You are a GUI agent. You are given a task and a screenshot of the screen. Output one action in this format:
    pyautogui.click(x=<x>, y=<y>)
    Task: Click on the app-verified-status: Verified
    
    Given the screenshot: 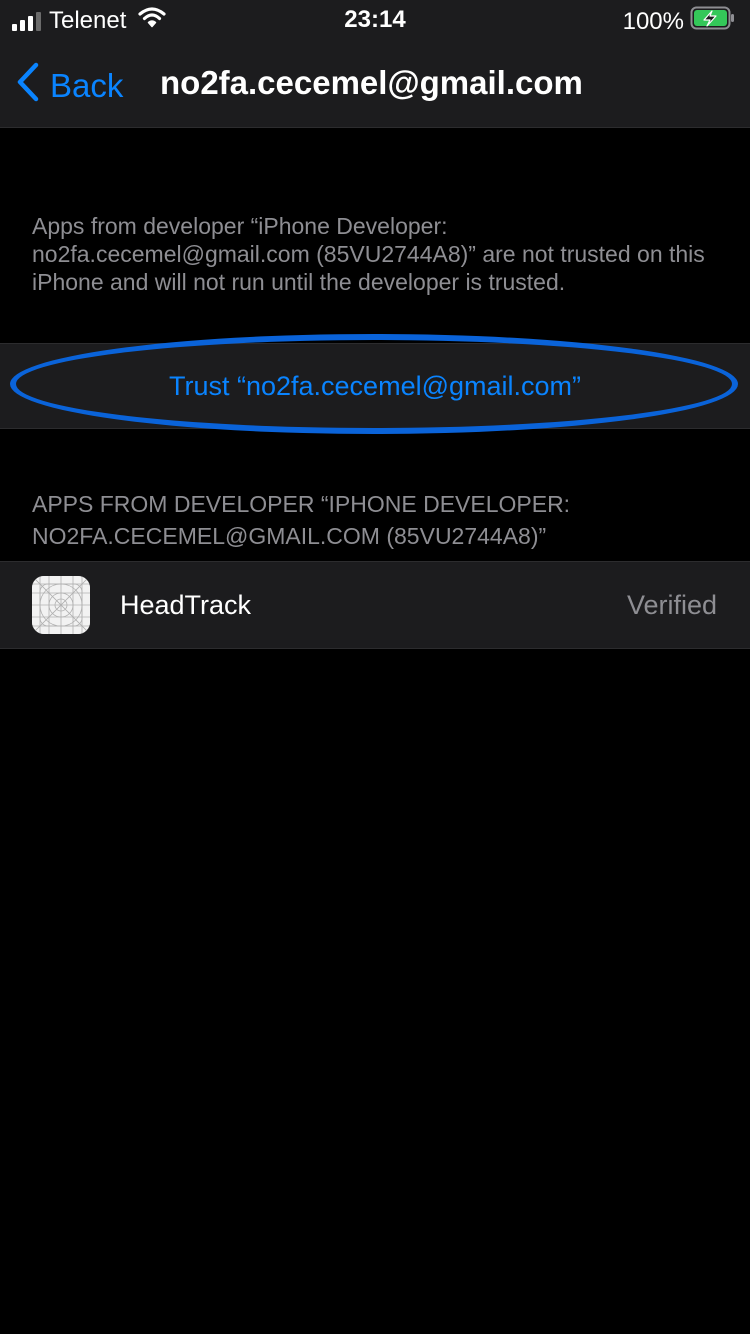 What is the action you would take?
    pyautogui.click(x=671, y=605)
    